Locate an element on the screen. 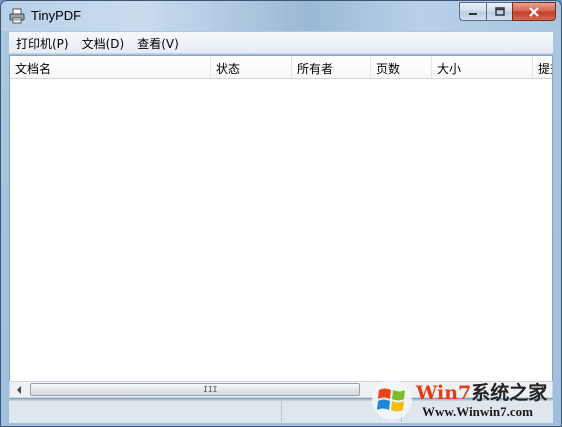 The width and height of the screenshot is (562, 427). scroll-left-button is located at coordinates (18, 389).